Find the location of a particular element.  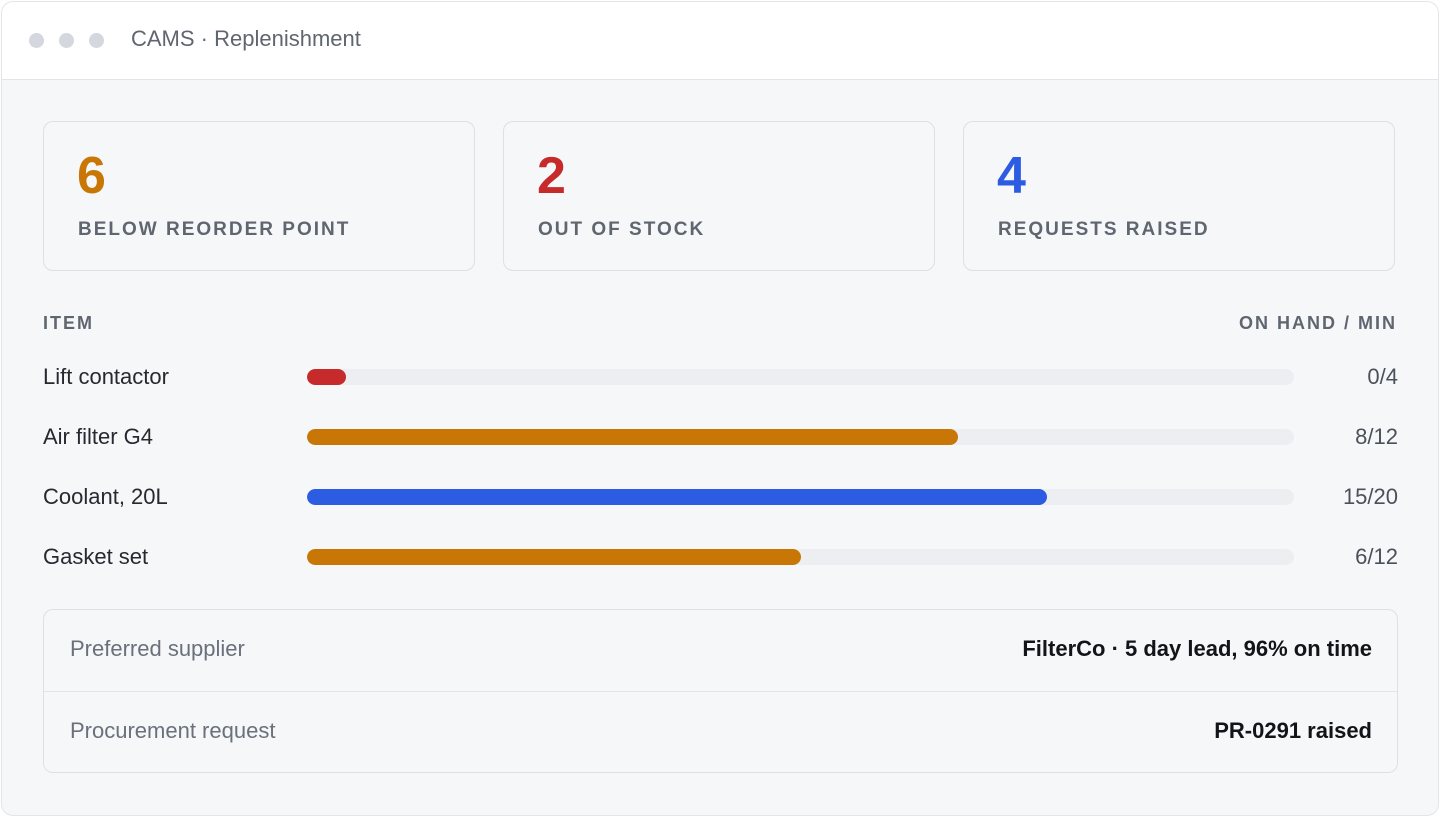

stat-label: REQUESTS RAISED is located at coordinates (1104, 229).